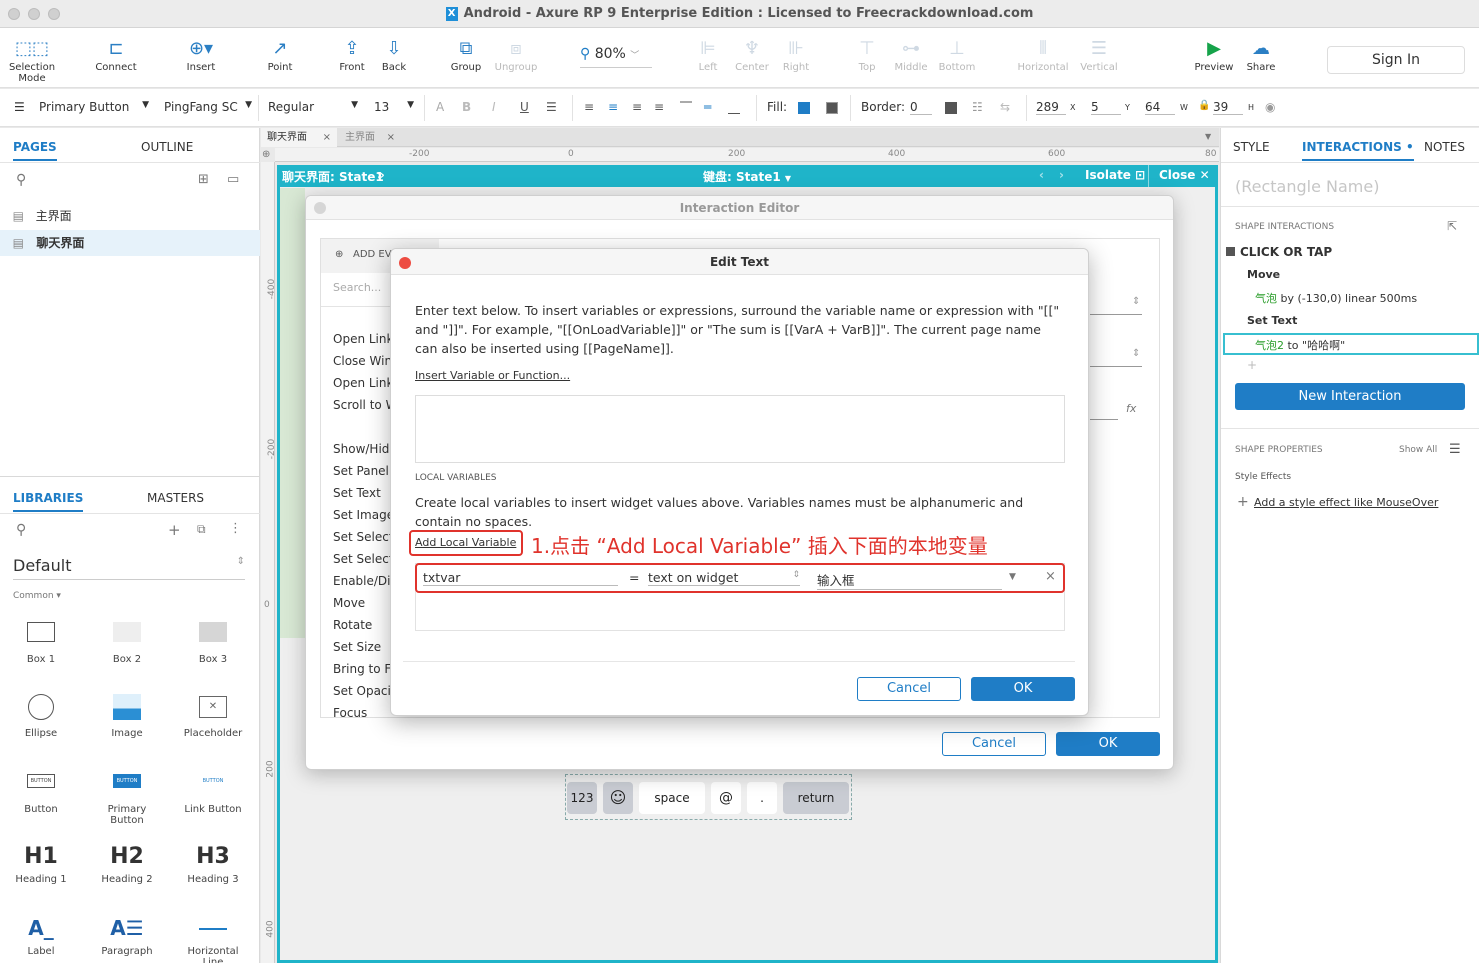 The width and height of the screenshot is (1479, 963). Describe the element at coordinates (740, 429) in the screenshot. I see `et-text-input` at that location.